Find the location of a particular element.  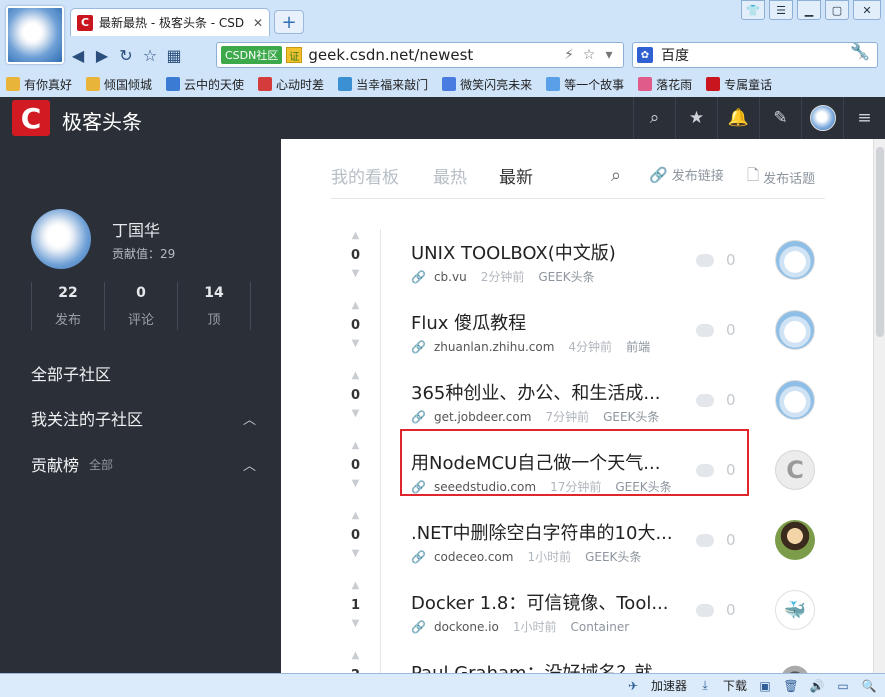

stat-published: 22 发布 is located at coordinates (68, 306).